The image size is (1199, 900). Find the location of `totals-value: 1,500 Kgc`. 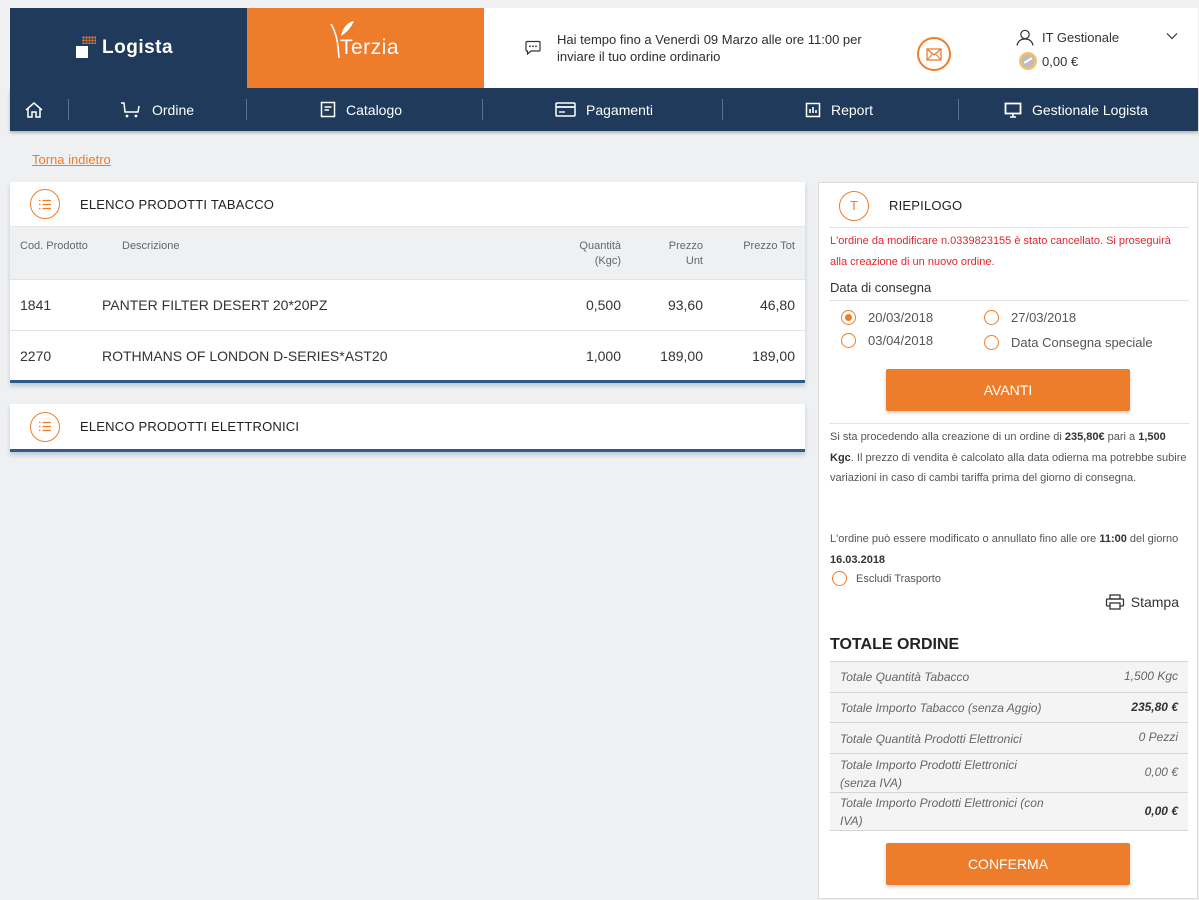

totals-value: 1,500 Kgc is located at coordinates (1150, 676).